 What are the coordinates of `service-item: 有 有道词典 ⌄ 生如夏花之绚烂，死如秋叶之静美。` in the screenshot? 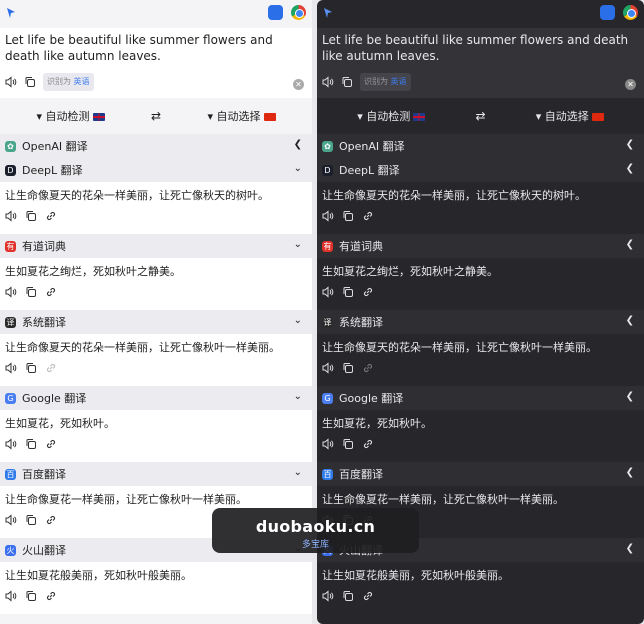 It's located at (156, 272).